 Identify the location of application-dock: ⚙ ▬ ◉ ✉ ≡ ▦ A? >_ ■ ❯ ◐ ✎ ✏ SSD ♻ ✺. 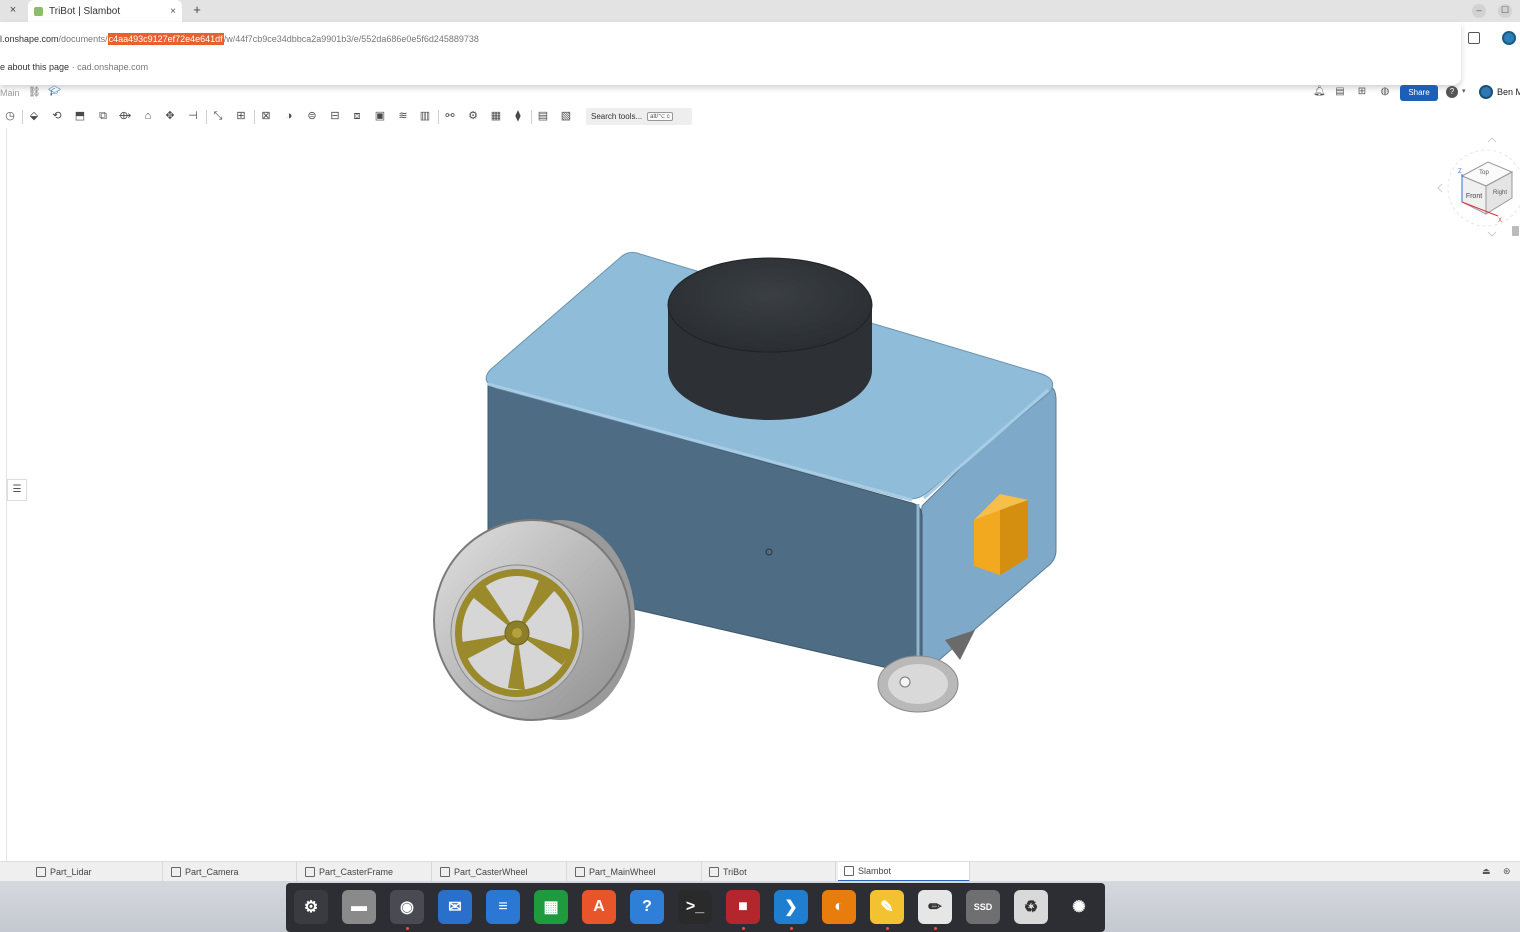
(695, 907).